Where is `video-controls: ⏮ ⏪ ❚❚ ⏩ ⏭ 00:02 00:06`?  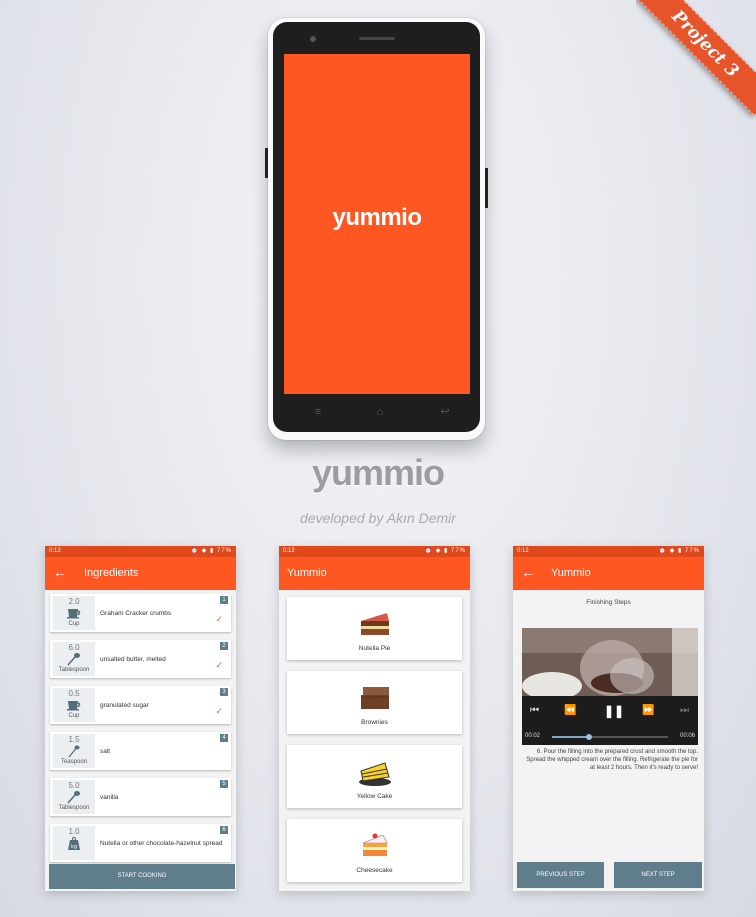
video-controls: ⏮ ⏪ ❚❚ ⏩ ⏭ 00:02 00:06 is located at coordinates (610, 720).